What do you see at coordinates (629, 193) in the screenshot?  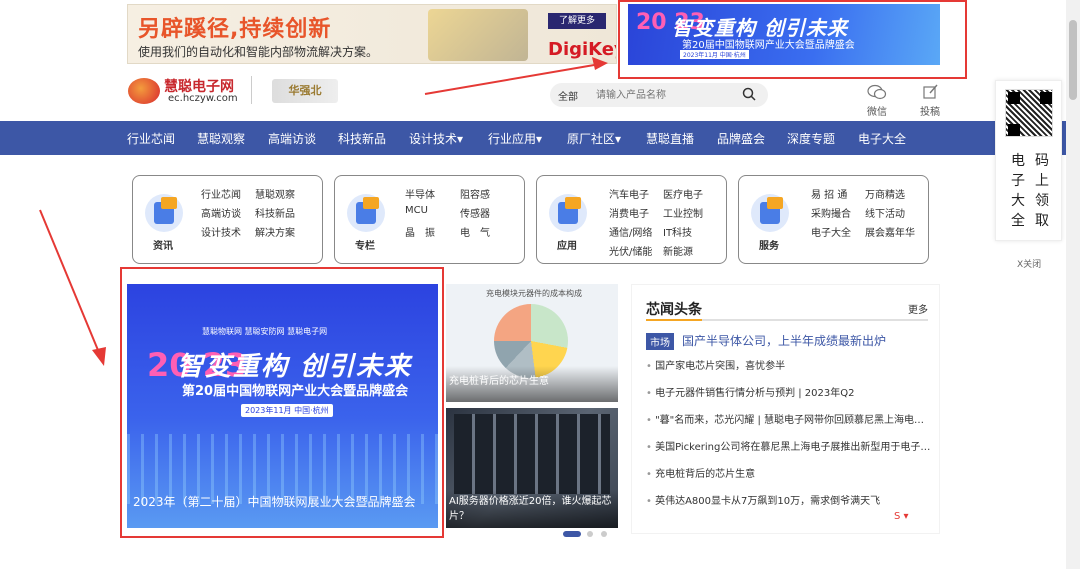 I see `card-link: 汽车电子` at bounding box center [629, 193].